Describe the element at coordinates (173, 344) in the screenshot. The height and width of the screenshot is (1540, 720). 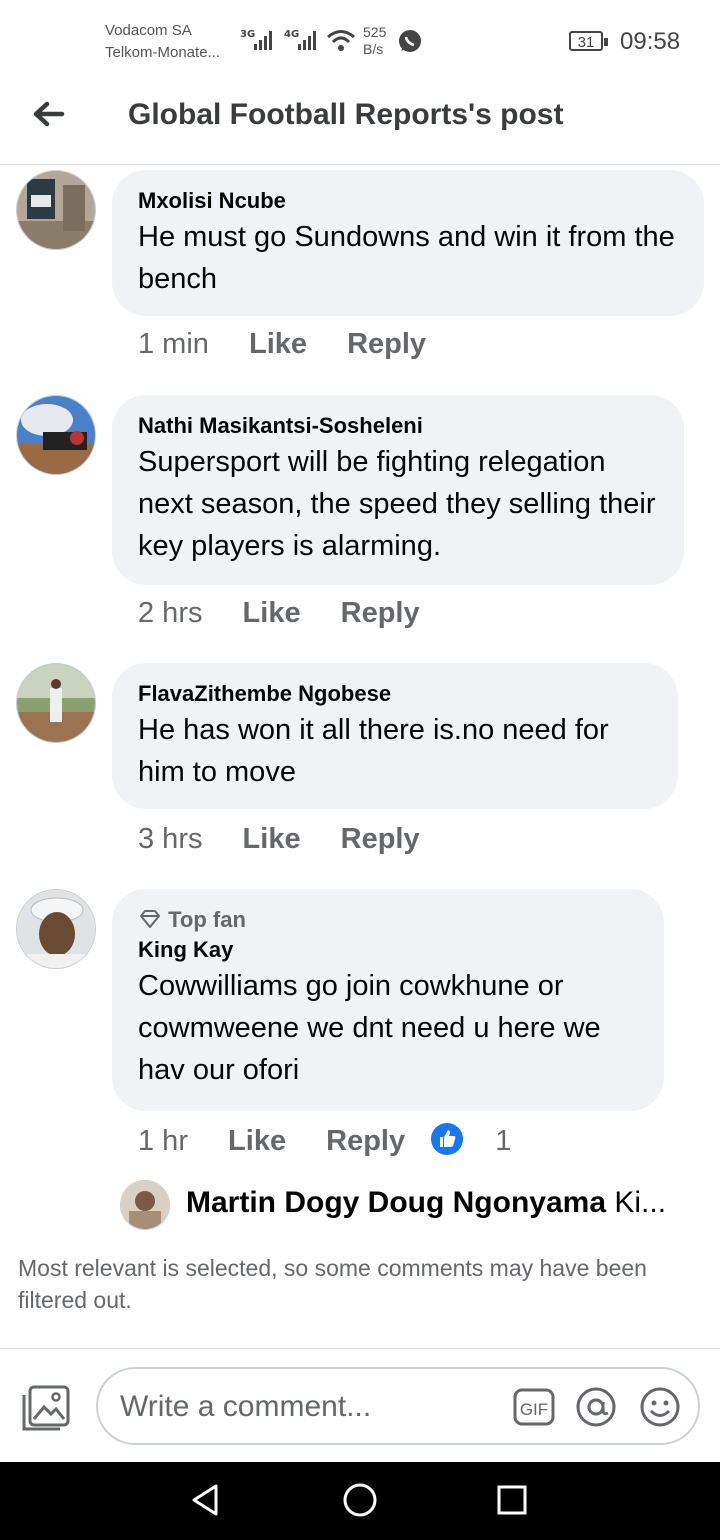
I see `comment-time: 1 min` at that location.